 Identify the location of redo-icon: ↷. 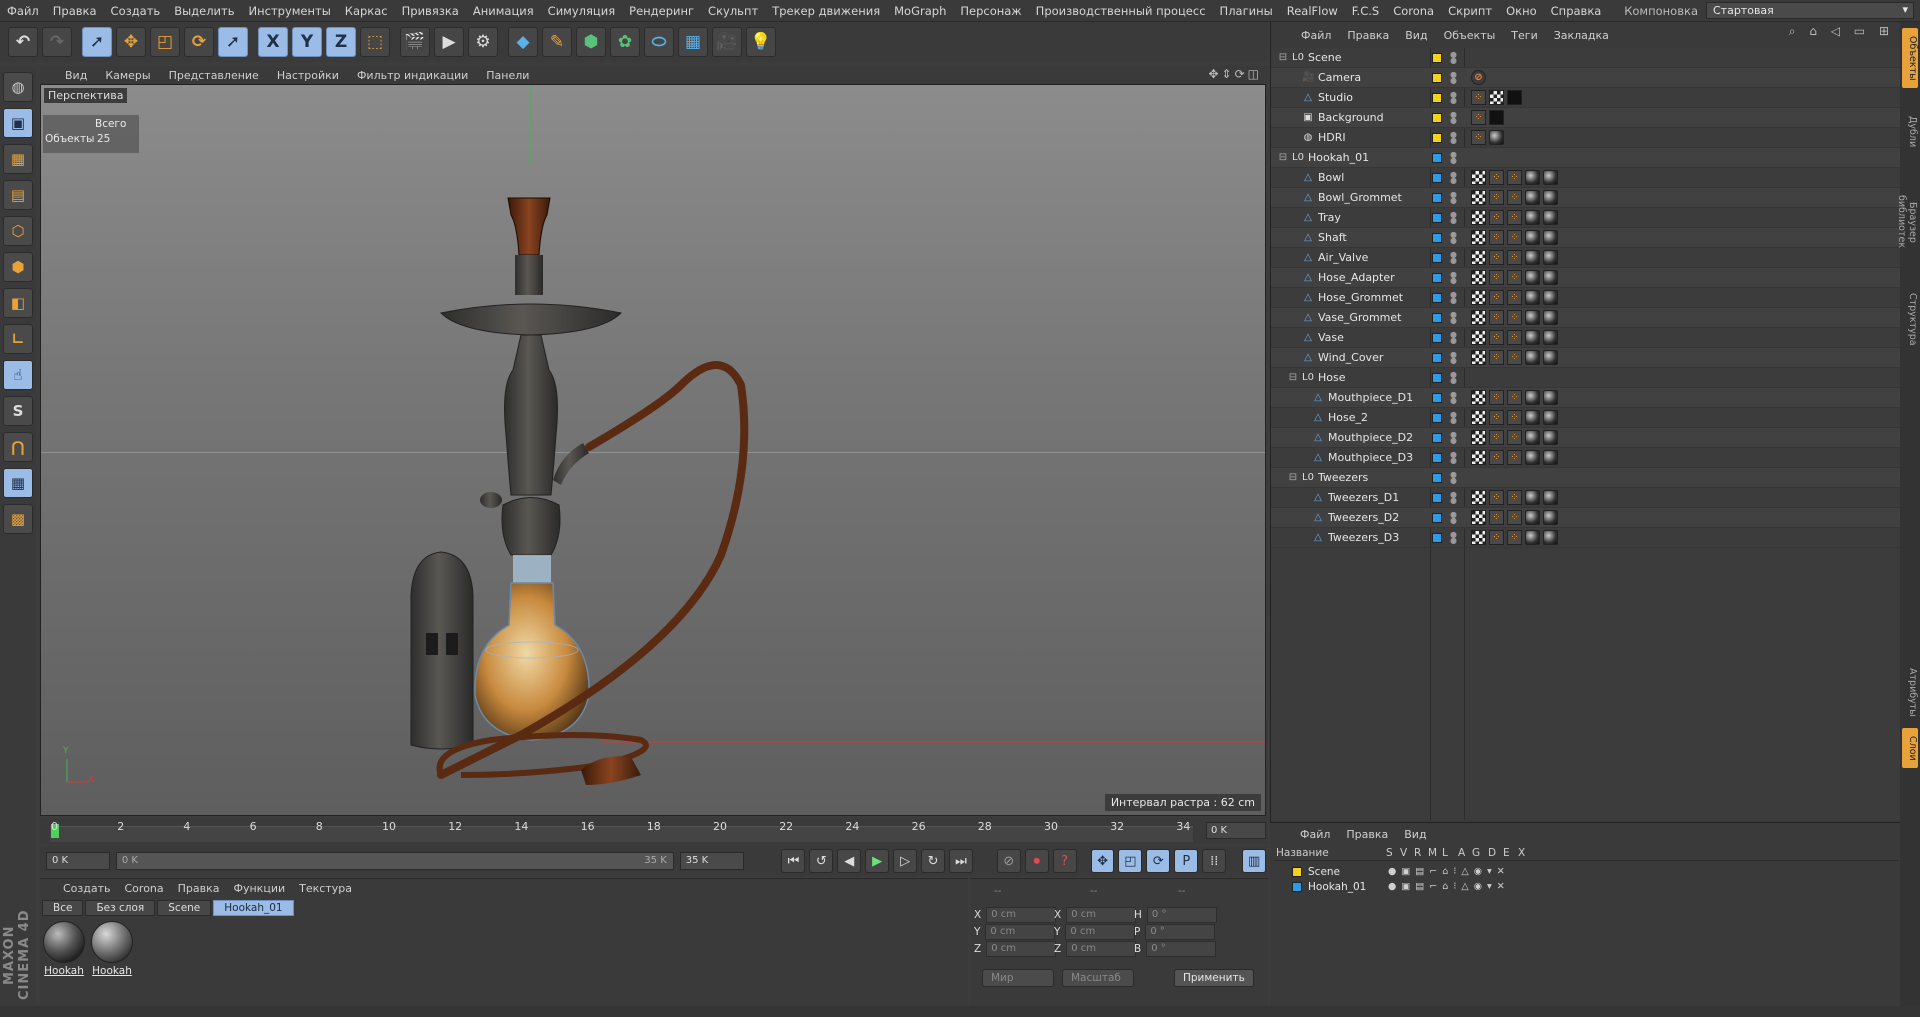
(57, 42).